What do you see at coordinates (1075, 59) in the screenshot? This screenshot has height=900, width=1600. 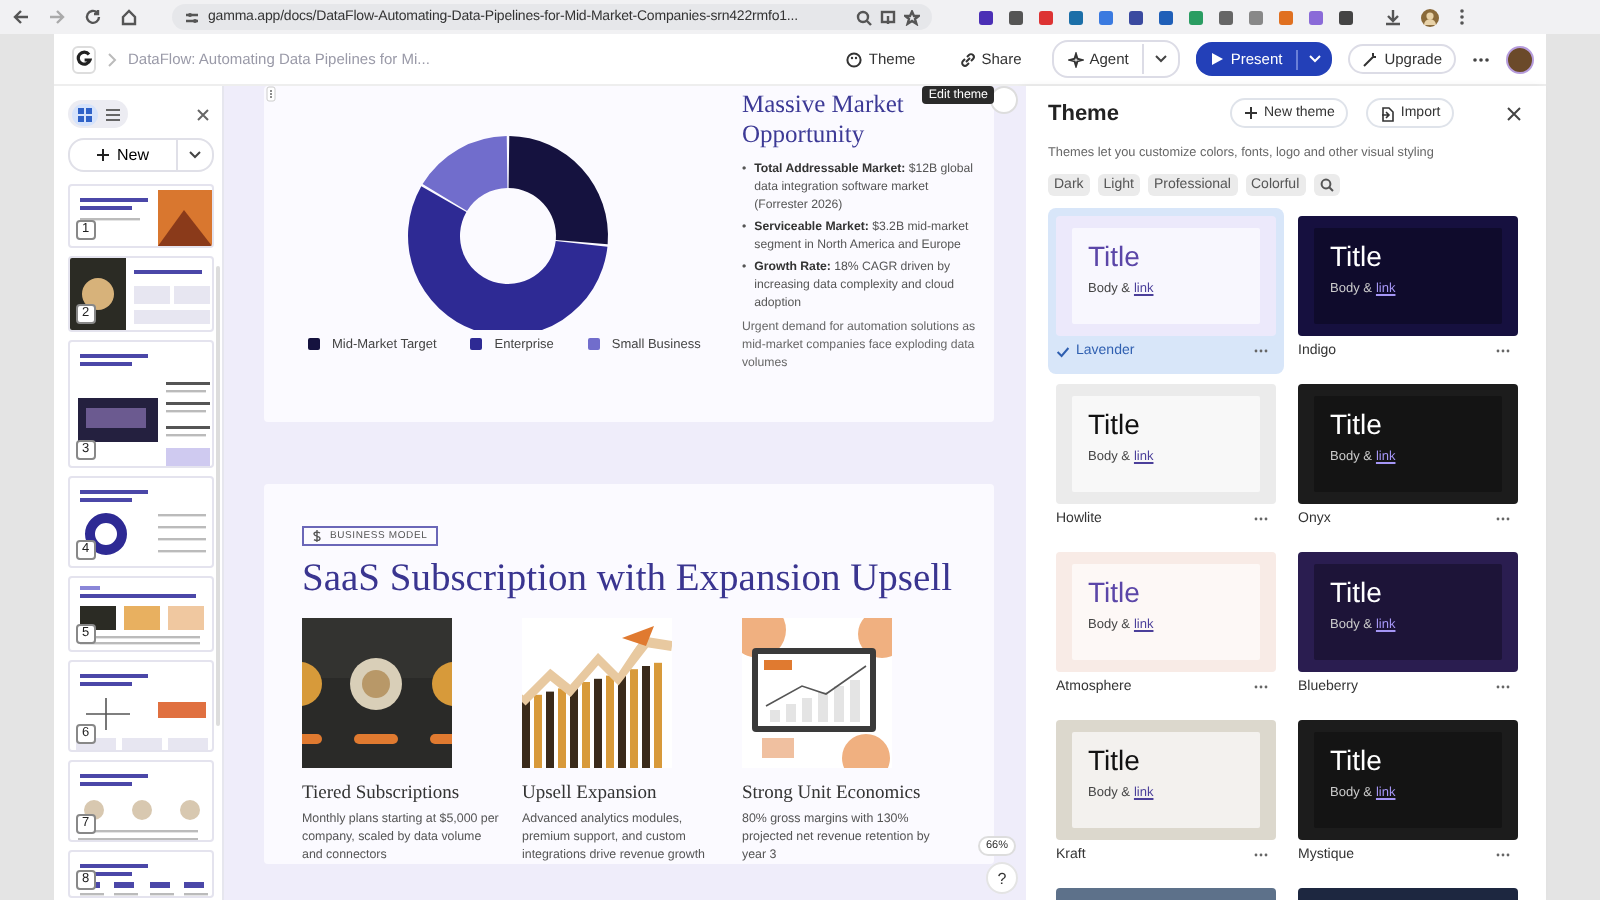 I see `sparkle-icon` at bounding box center [1075, 59].